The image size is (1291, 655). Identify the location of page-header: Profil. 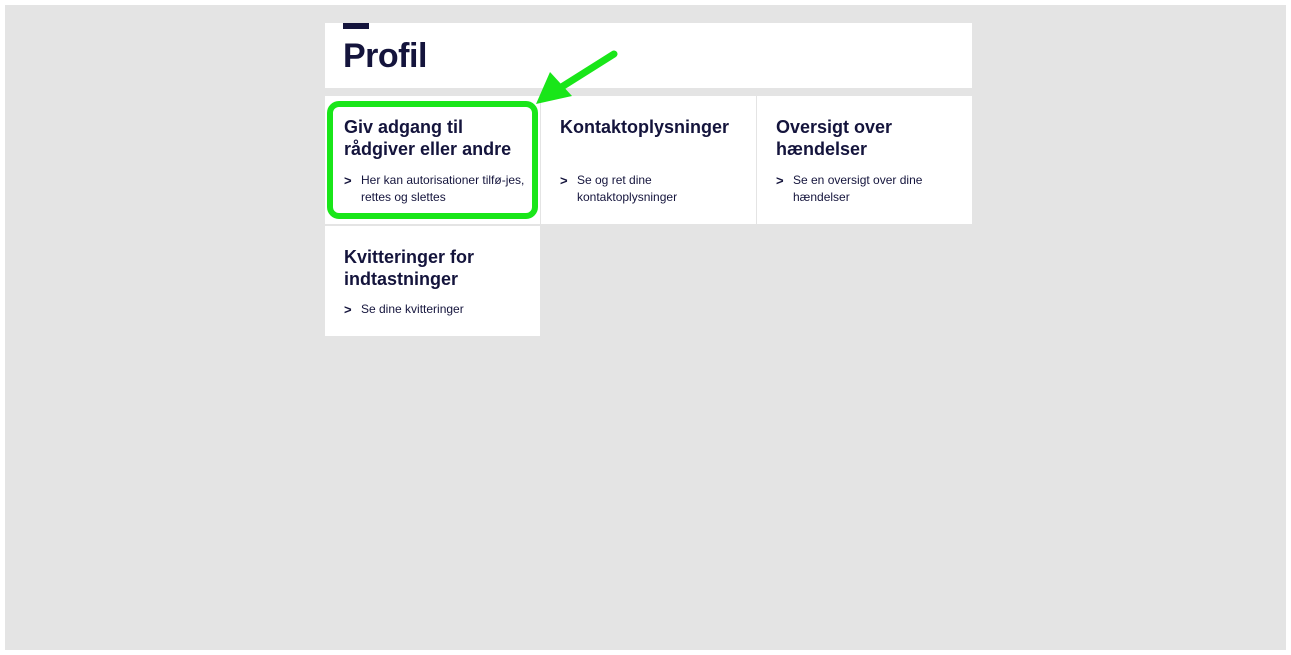
(648, 55).